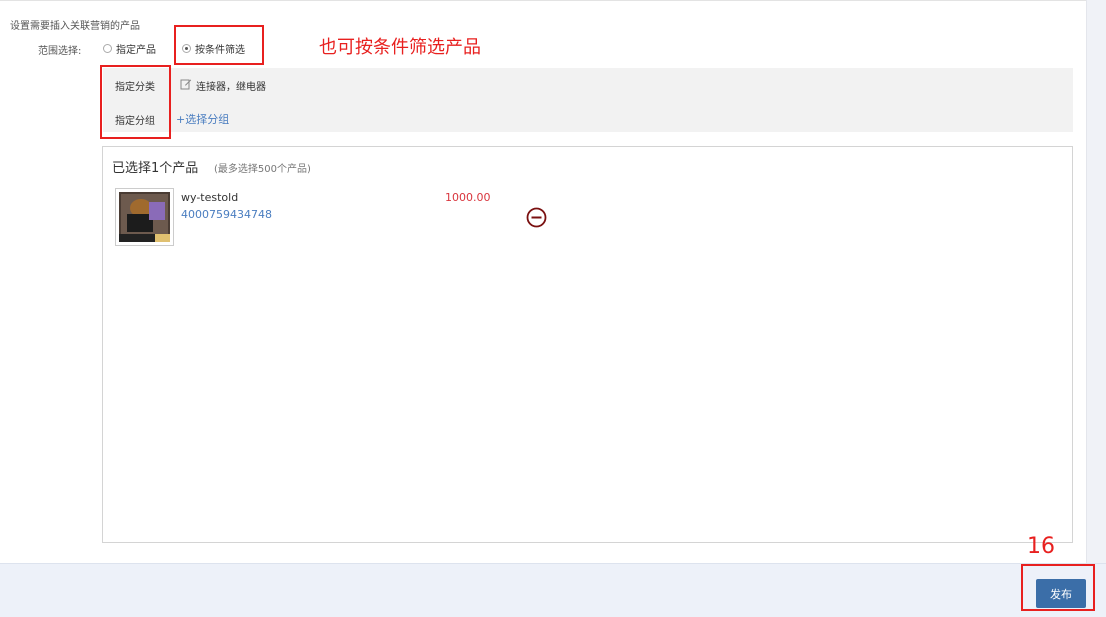 This screenshot has height=617, width=1106. Describe the element at coordinates (553, 590) in the screenshot. I see `footer-bar` at that location.